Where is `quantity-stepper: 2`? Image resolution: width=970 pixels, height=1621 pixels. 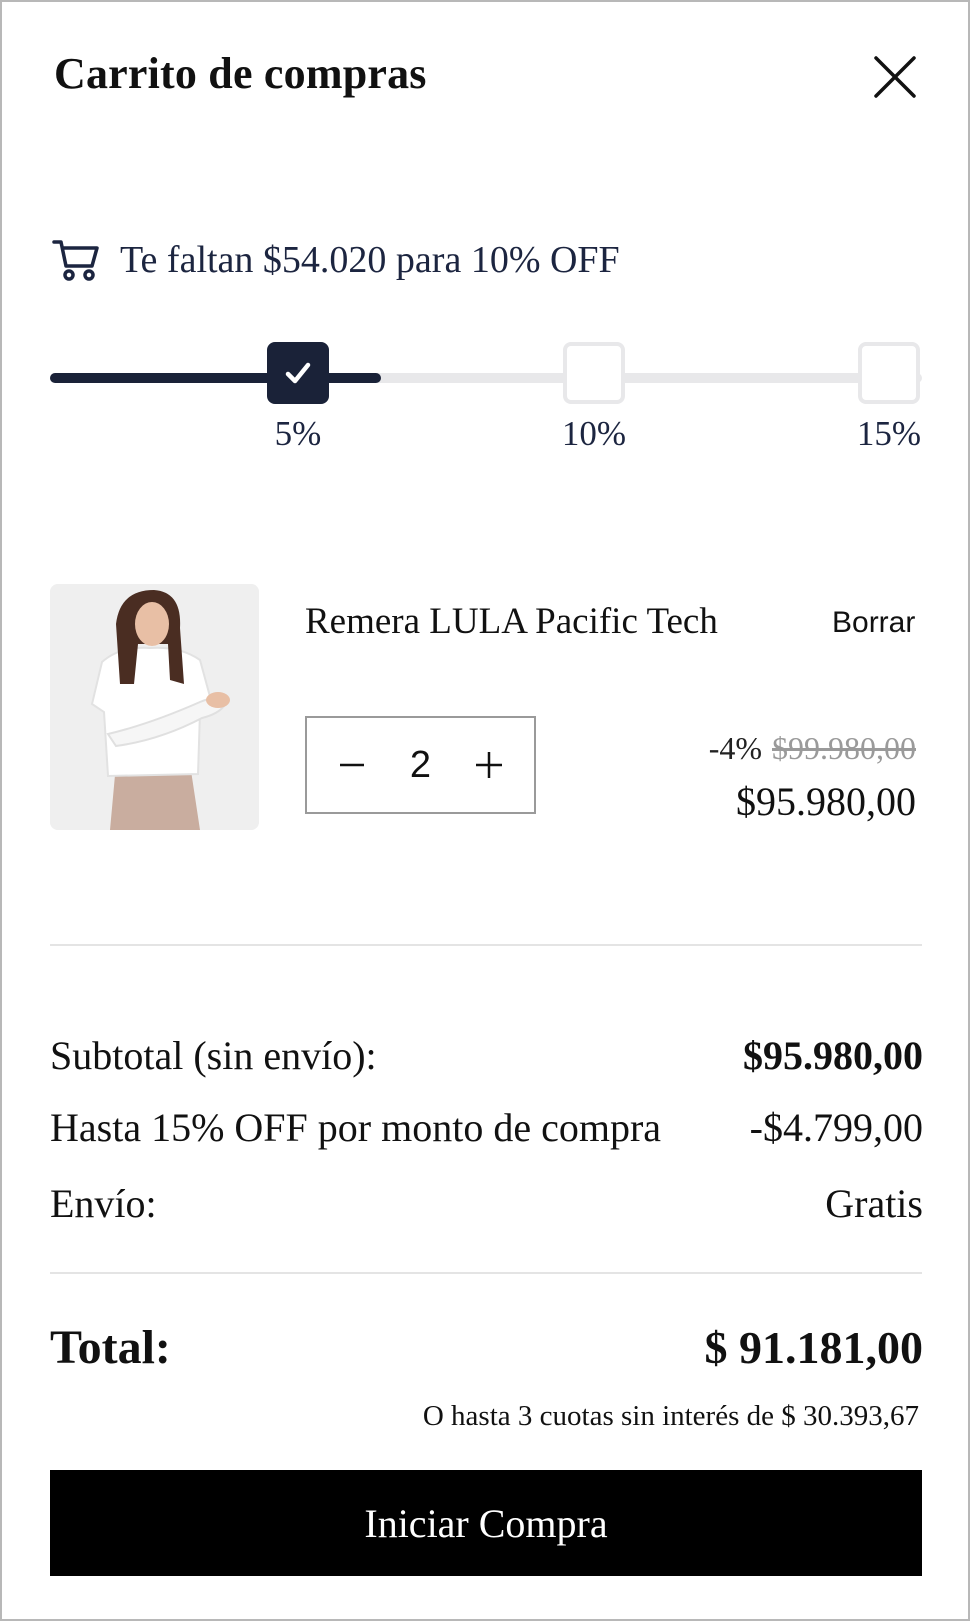 quantity-stepper: 2 is located at coordinates (420, 765).